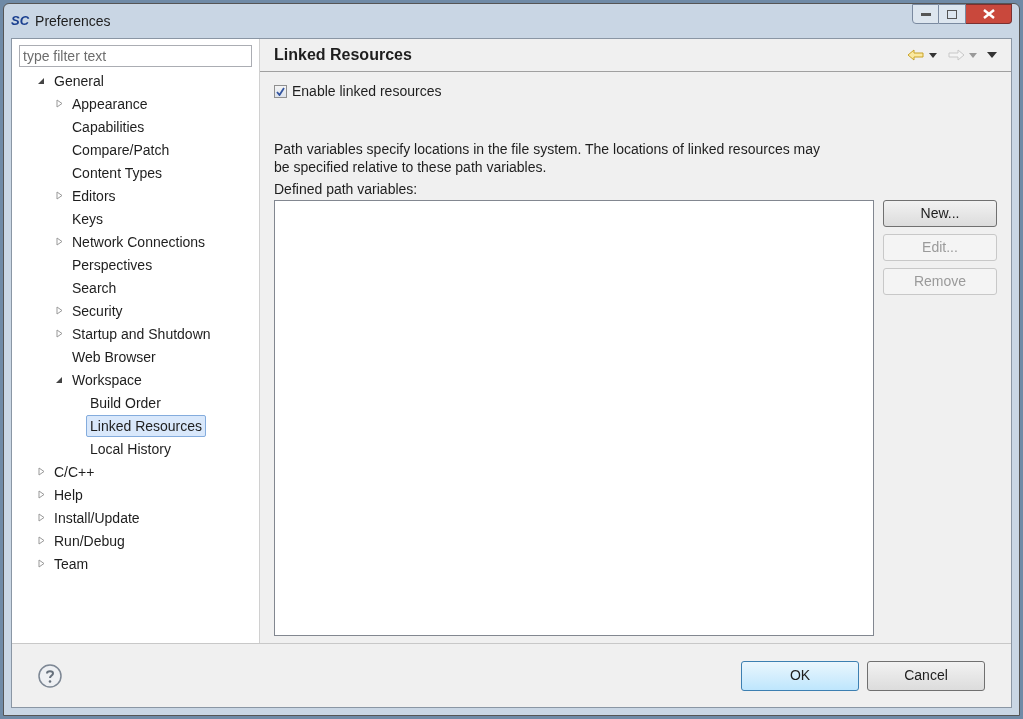 The height and width of the screenshot is (719, 1023). What do you see at coordinates (547, 158) in the screenshot?
I see `description-text: Path variables specify locations in the file system. The locations of linked resources may be specified relative to these path variables.` at bounding box center [547, 158].